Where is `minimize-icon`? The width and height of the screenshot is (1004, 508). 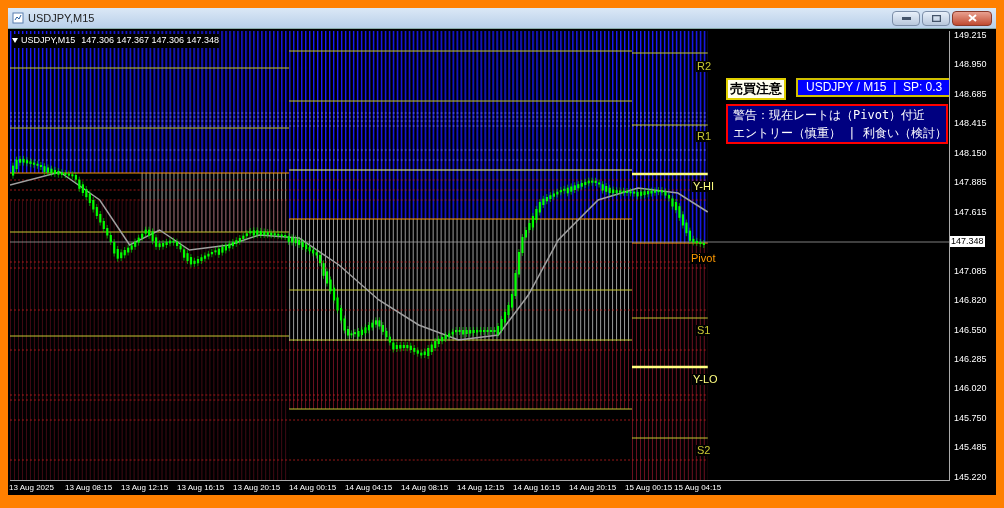 minimize-icon is located at coordinates (906, 18).